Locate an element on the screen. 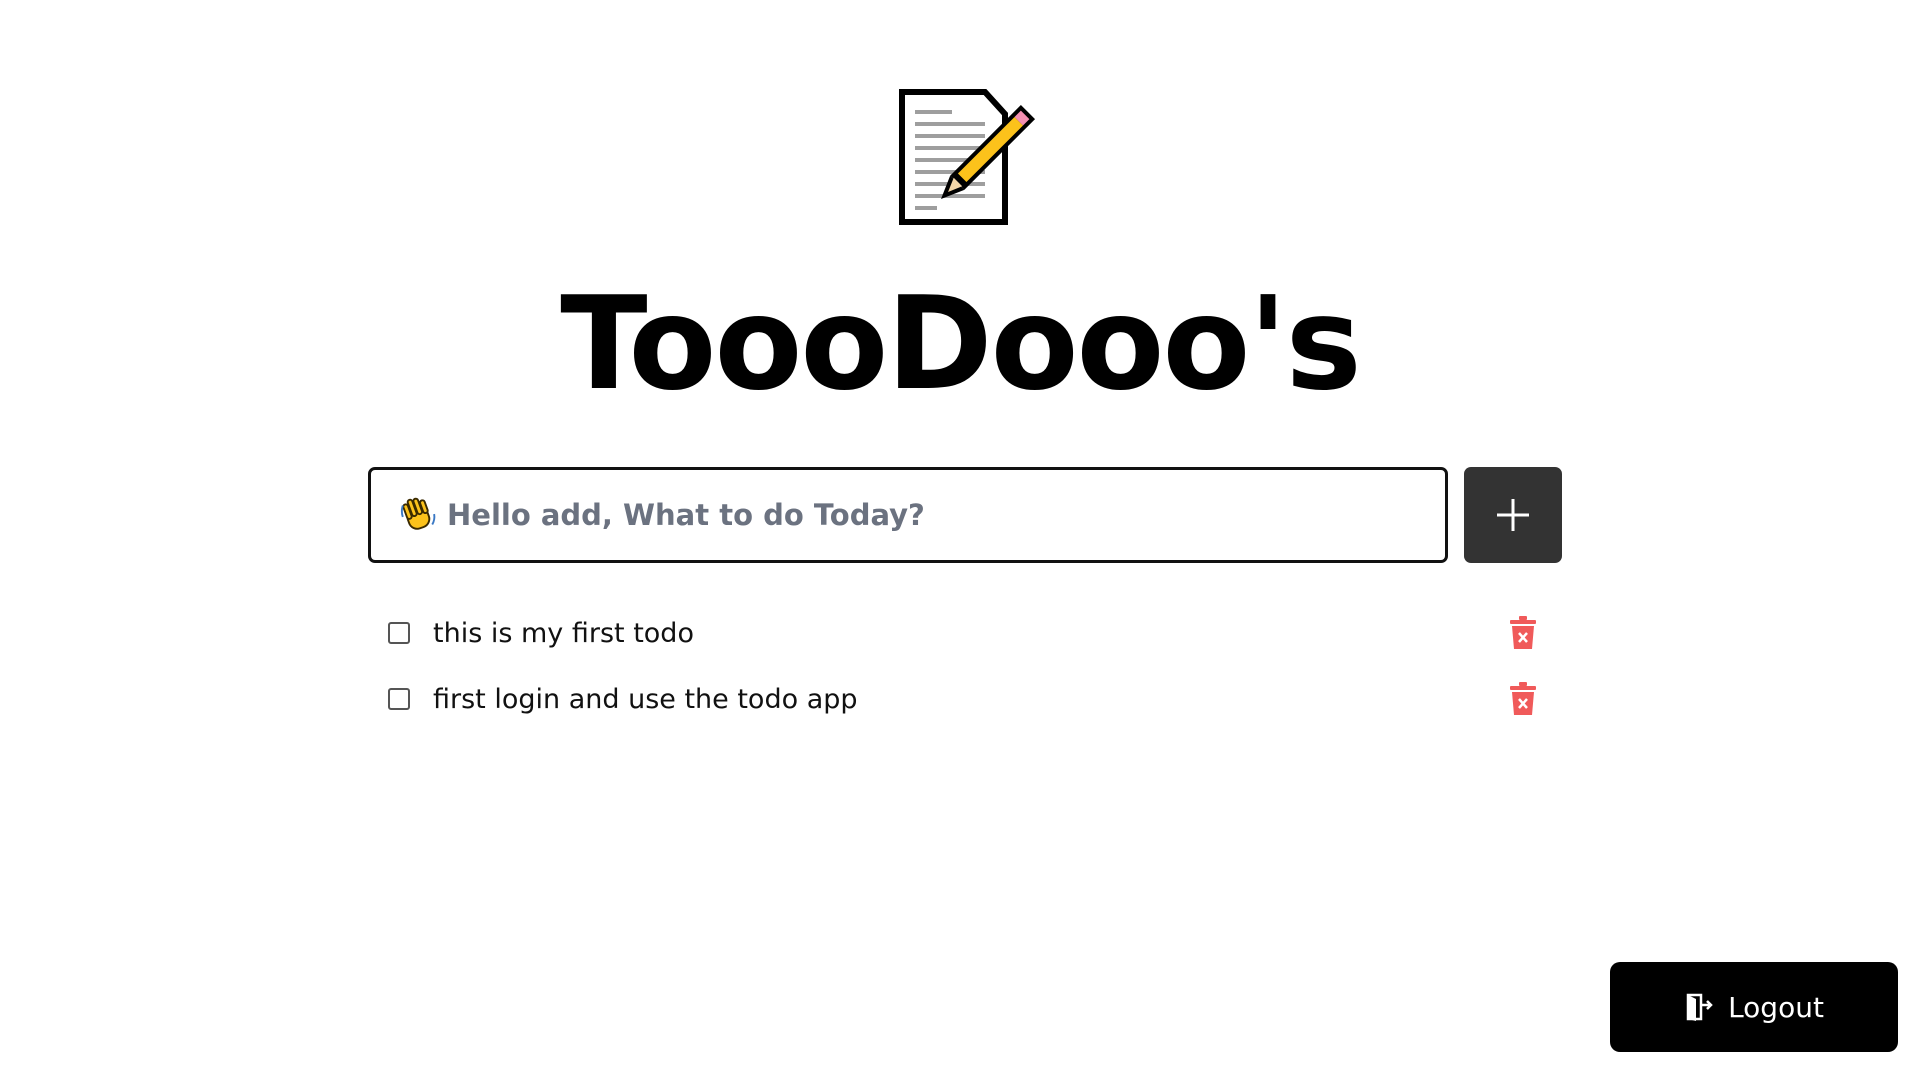 The height and width of the screenshot is (1080, 1920). logout-label: Logout is located at coordinates (1776, 1007).